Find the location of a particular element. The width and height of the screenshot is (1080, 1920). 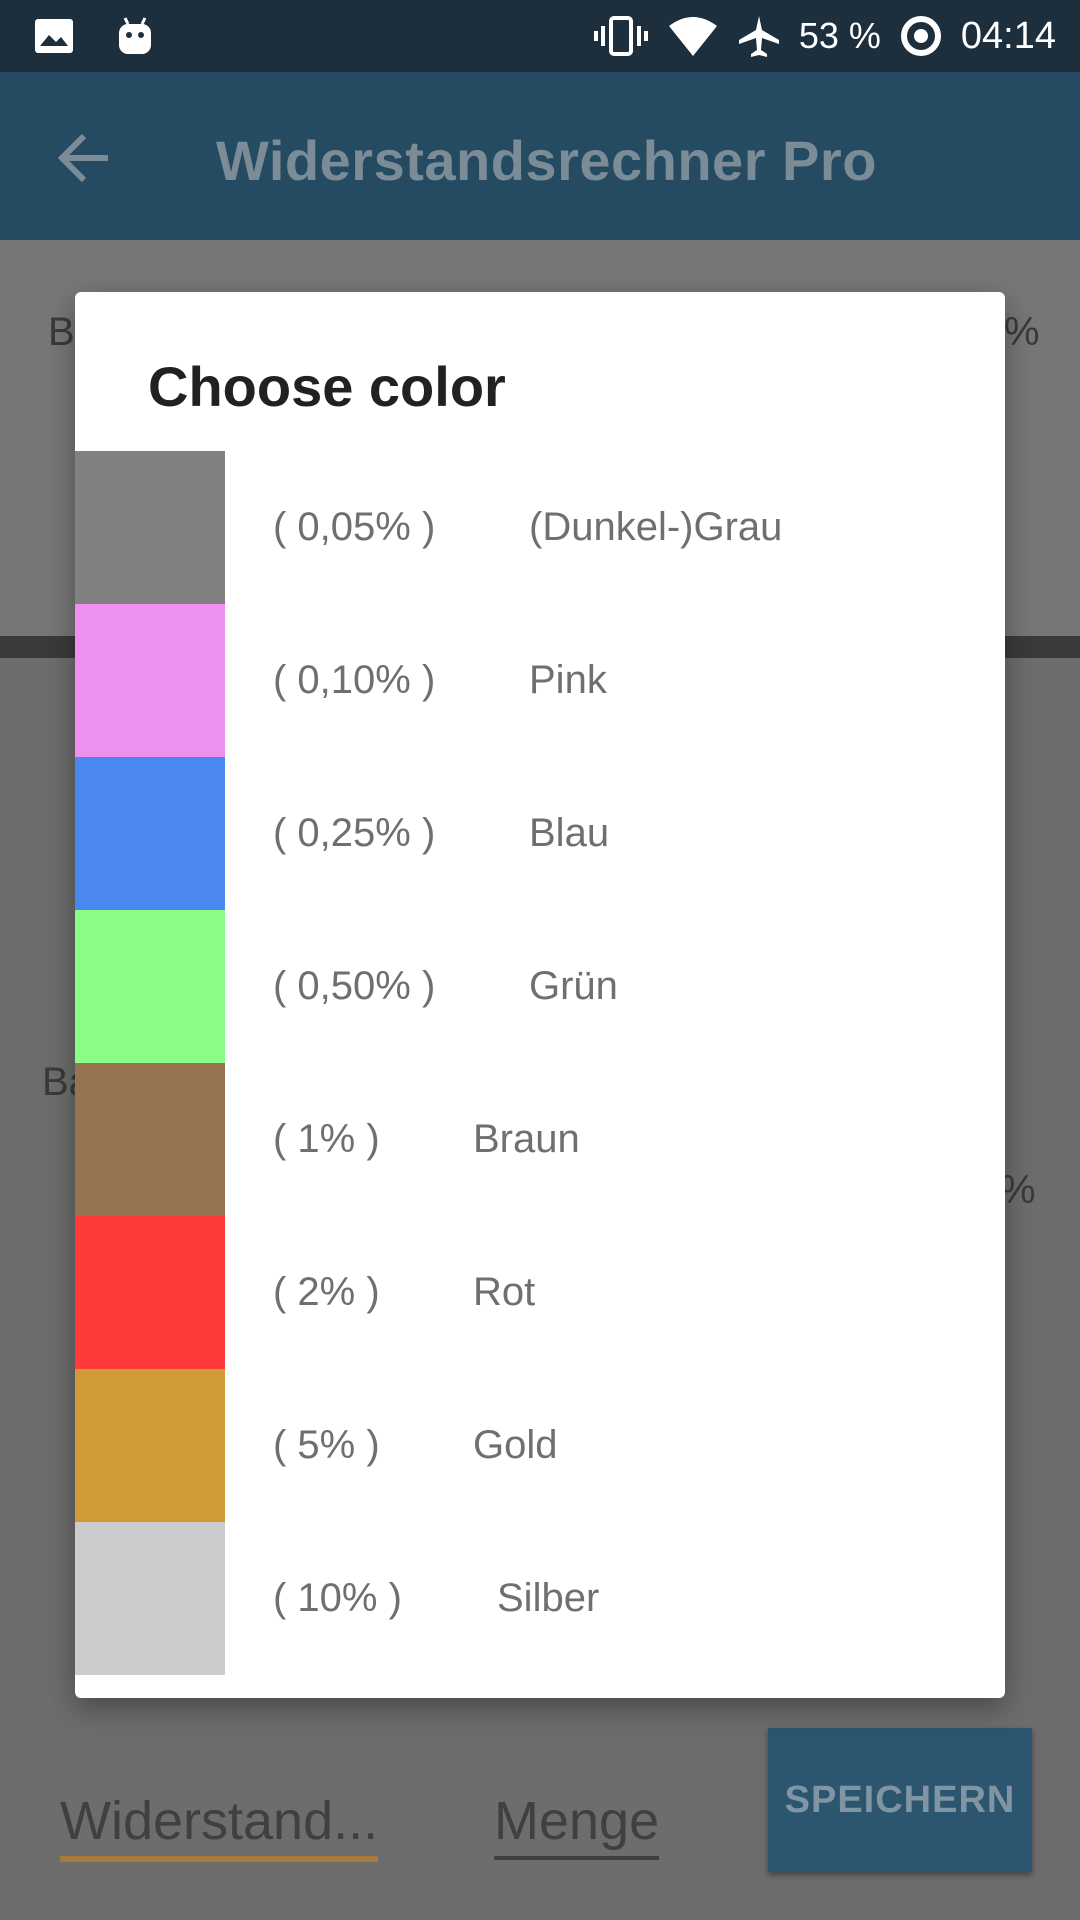

tolerance-label: ( 1% ) is located at coordinates (326, 1139).